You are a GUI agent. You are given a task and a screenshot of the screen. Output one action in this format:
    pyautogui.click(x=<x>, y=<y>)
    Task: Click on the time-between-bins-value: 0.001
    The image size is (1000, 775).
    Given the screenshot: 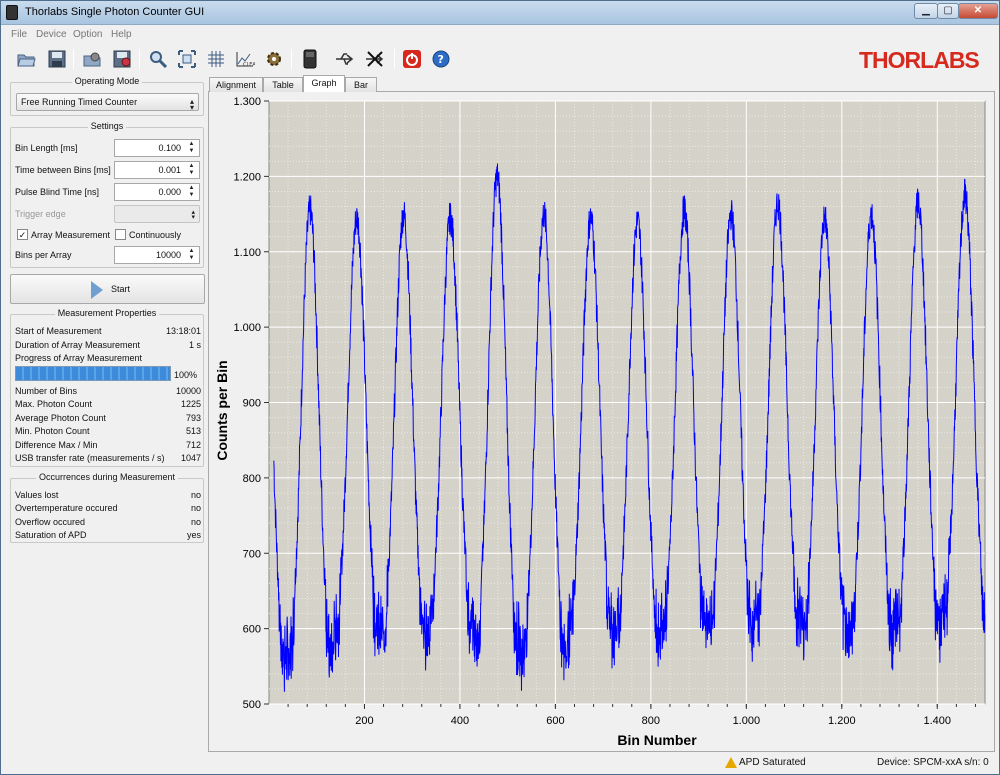 What is the action you would take?
    pyautogui.click(x=169, y=170)
    